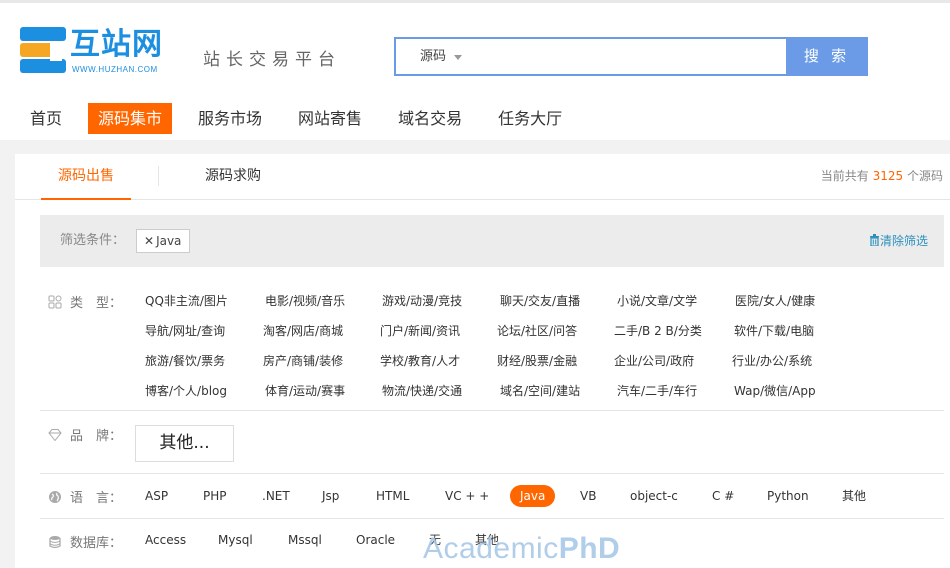 The height and width of the screenshot is (568, 950). I want to click on watermark-part1: Academic, so click(491, 548).